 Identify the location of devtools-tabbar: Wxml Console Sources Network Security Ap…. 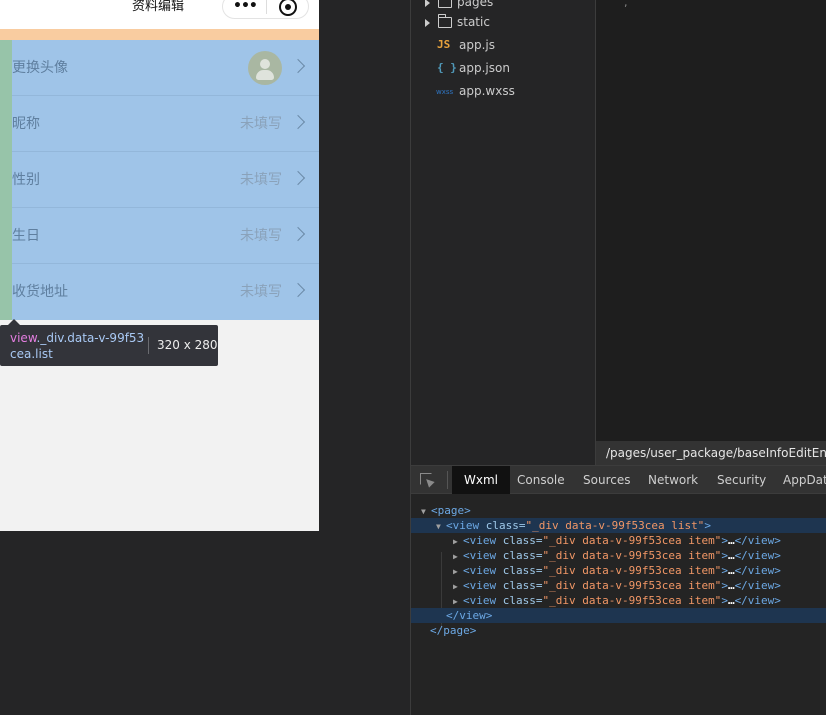
(618, 480).